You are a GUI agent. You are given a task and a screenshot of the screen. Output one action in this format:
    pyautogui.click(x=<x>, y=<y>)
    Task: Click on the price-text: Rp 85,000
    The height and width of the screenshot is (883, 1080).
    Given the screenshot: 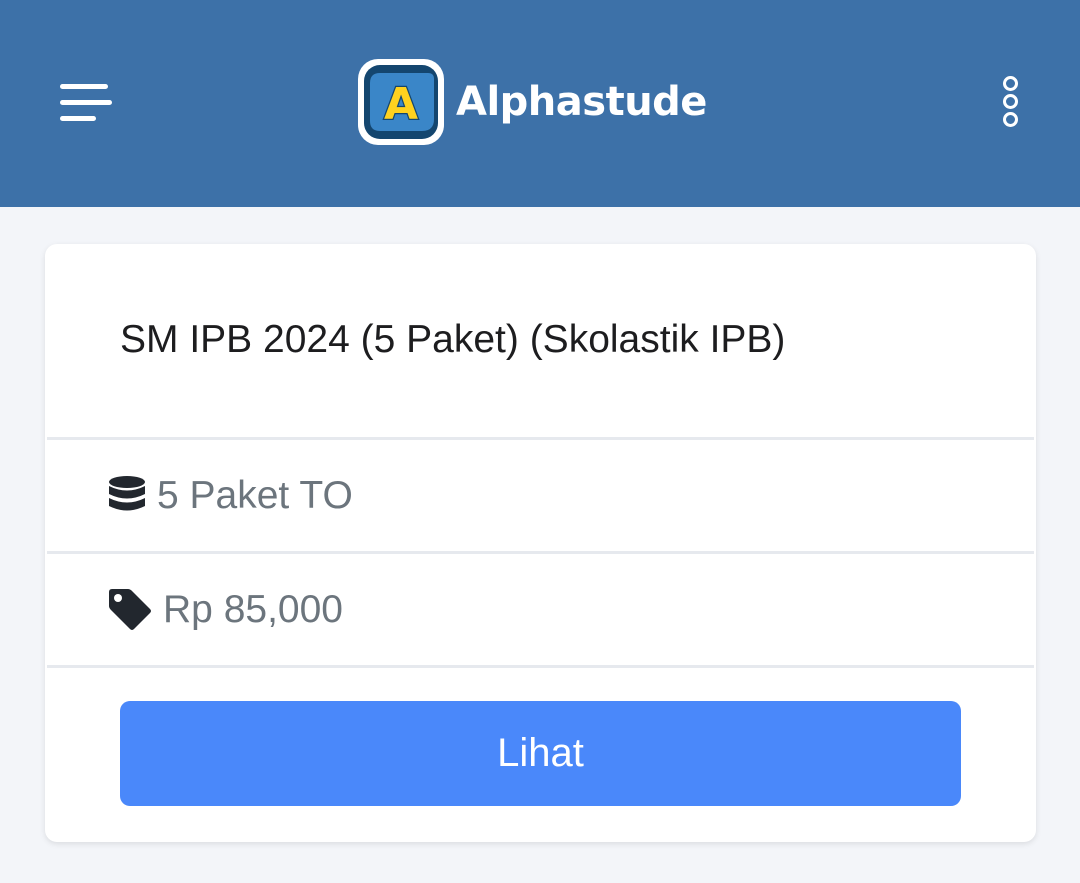 What is the action you would take?
    pyautogui.click(x=253, y=609)
    